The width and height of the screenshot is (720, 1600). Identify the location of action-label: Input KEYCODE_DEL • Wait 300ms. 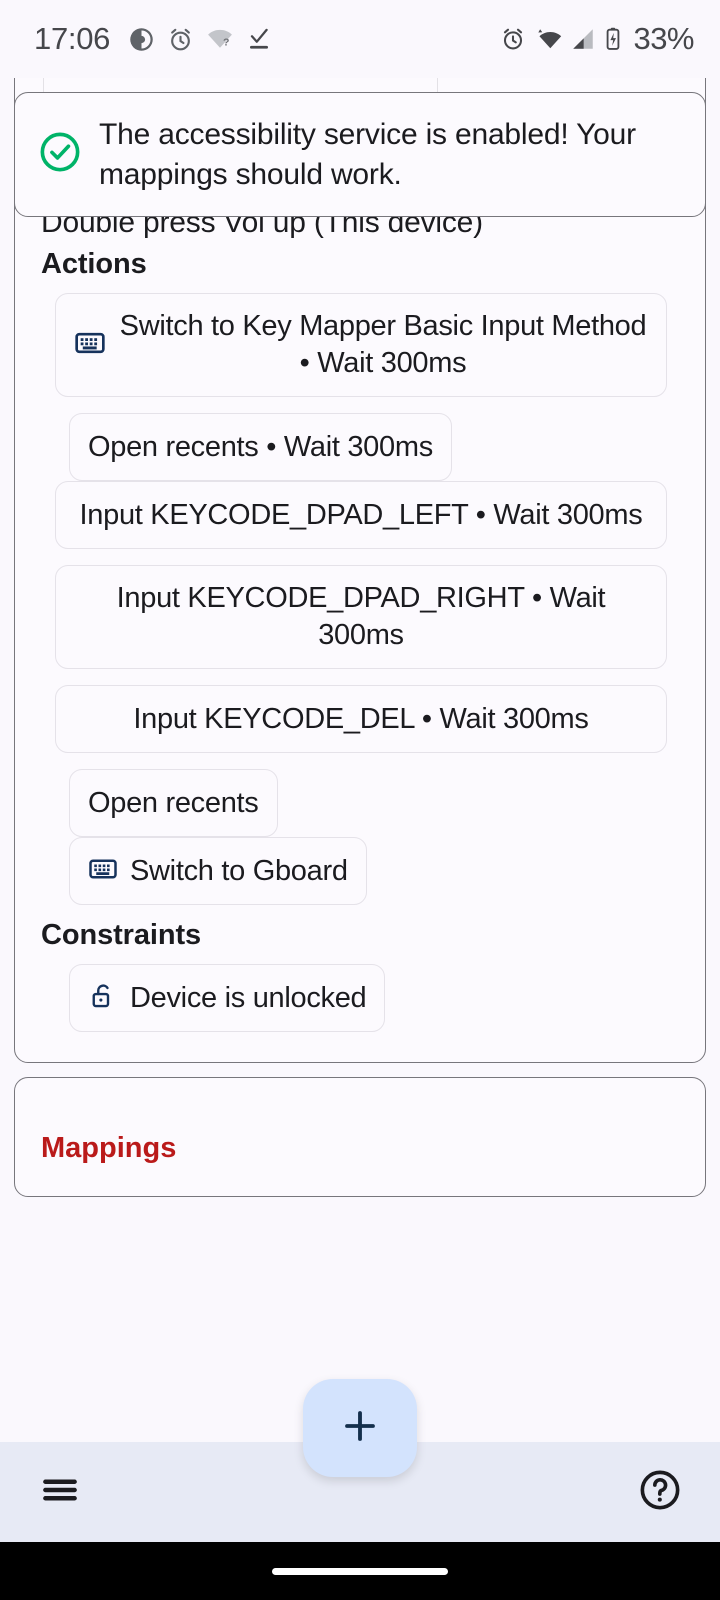
(361, 718).